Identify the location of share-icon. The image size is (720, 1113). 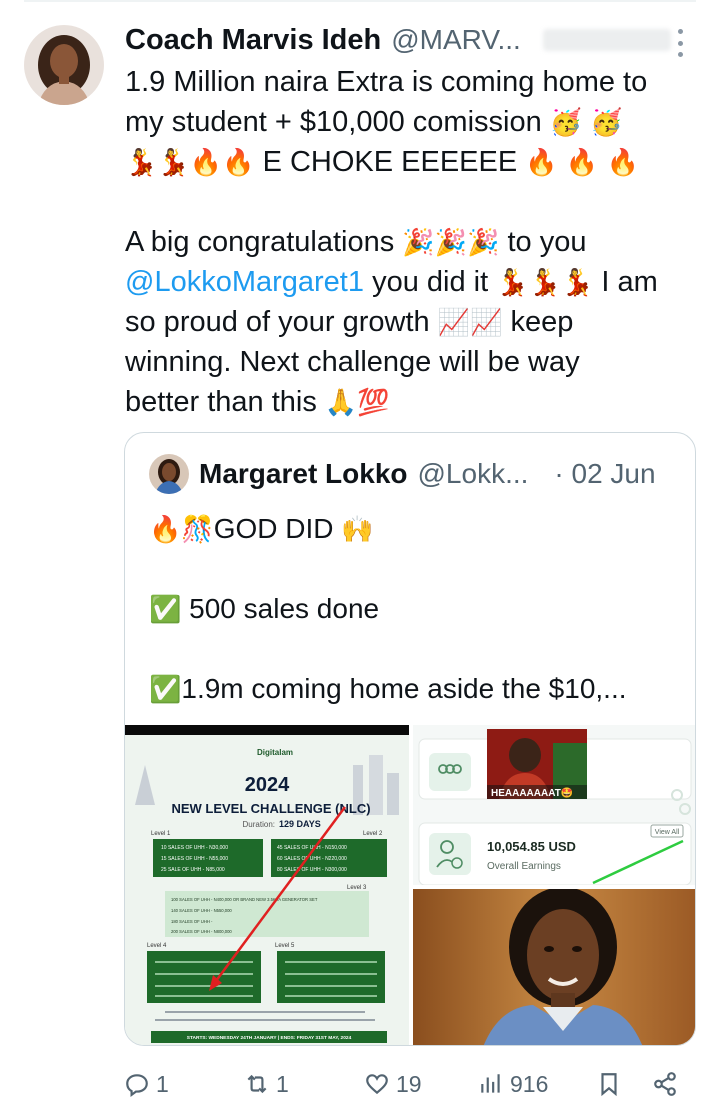
(665, 1084).